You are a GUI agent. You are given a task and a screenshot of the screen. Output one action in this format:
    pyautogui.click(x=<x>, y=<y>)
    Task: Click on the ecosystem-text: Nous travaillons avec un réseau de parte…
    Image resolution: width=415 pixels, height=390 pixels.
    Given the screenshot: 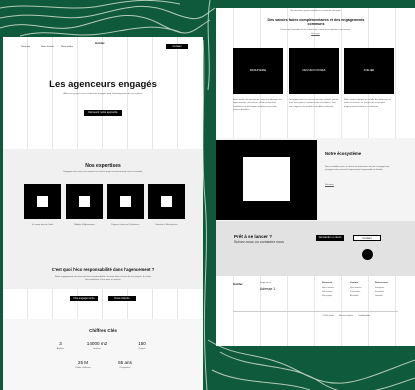 What is the action you would take?
    pyautogui.click(x=357, y=169)
    